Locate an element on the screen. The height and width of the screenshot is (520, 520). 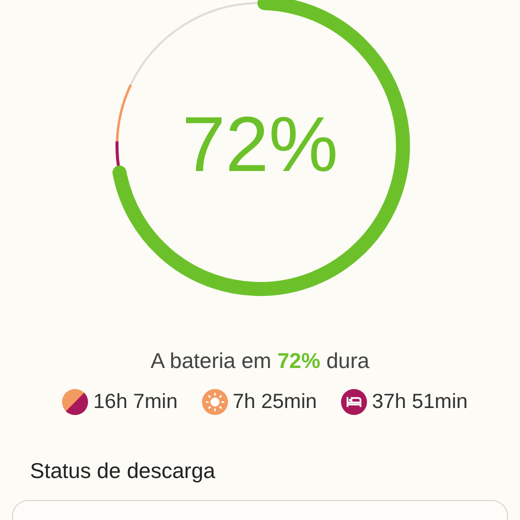
battery-summary: A bateria em 72% dura is located at coordinates (260, 361).